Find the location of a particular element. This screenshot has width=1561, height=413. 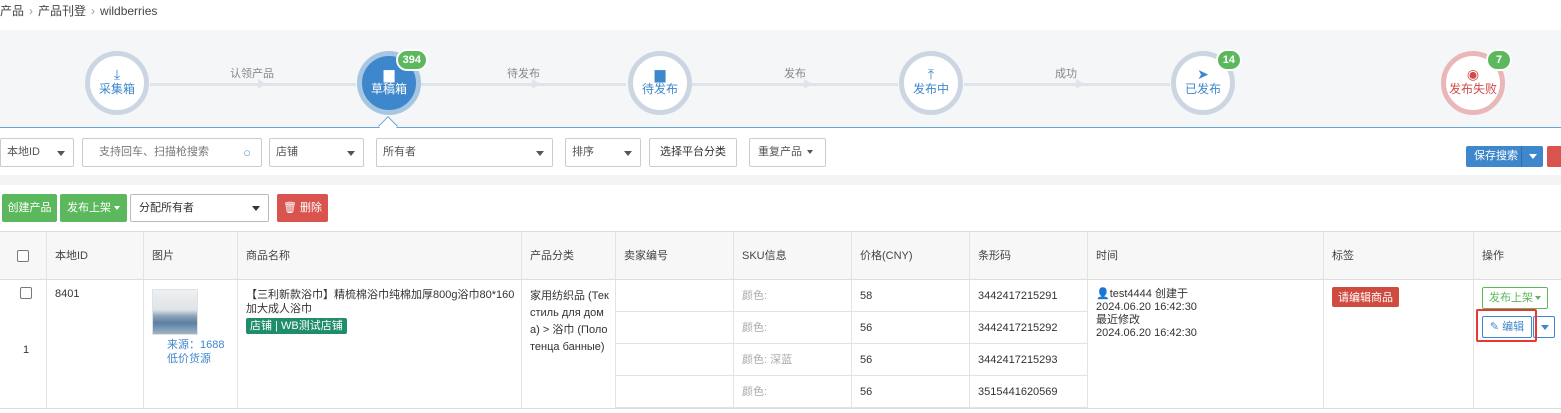

edit-highlight-box is located at coordinates (1506, 325).